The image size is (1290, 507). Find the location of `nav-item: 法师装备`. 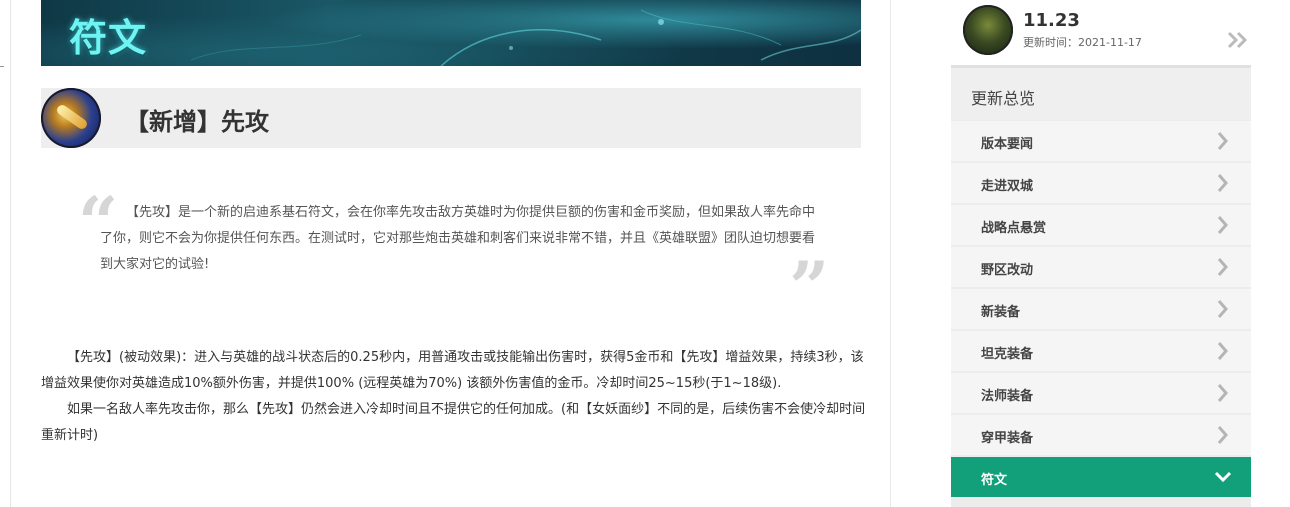

nav-item: 法师装备 is located at coordinates (1101, 393).